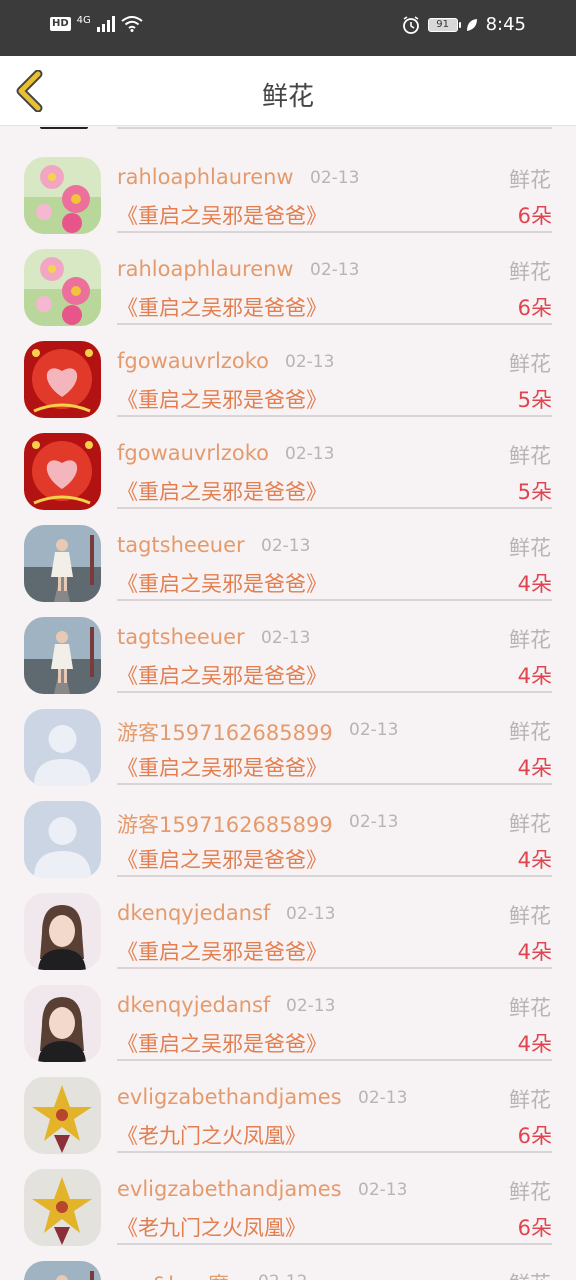 This screenshot has height=1280, width=576. What do you see at coordinates (83, 20) in the screenshot?
I see `network-label: 4G` at bounding box center [83, 20].